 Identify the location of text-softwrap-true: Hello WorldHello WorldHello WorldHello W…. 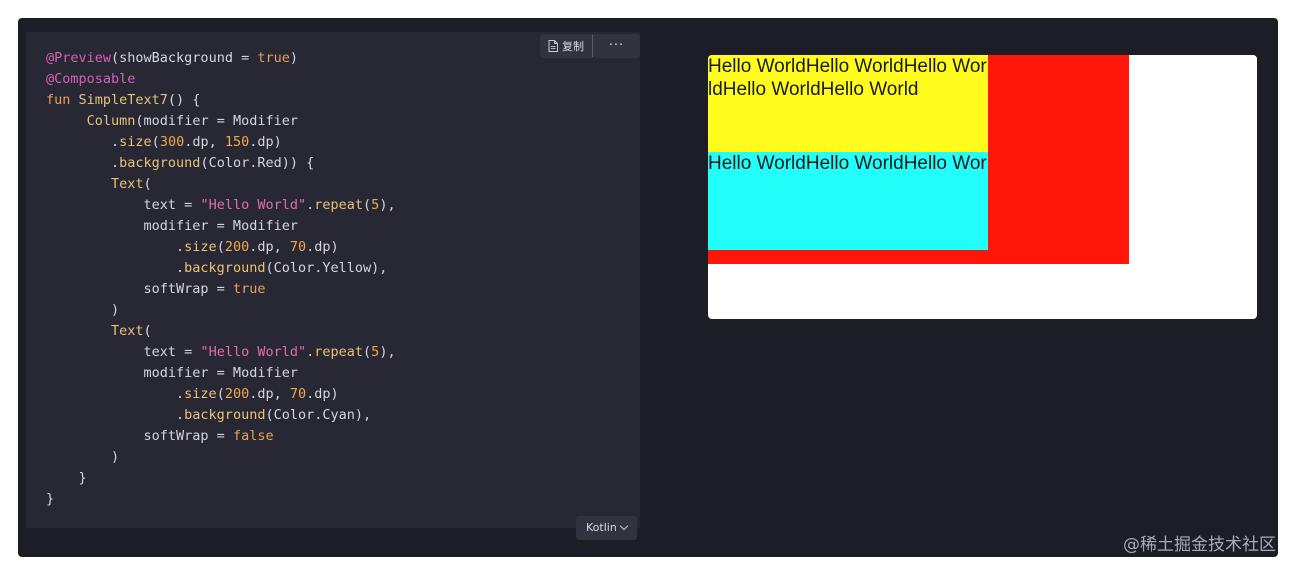
(848, 103).